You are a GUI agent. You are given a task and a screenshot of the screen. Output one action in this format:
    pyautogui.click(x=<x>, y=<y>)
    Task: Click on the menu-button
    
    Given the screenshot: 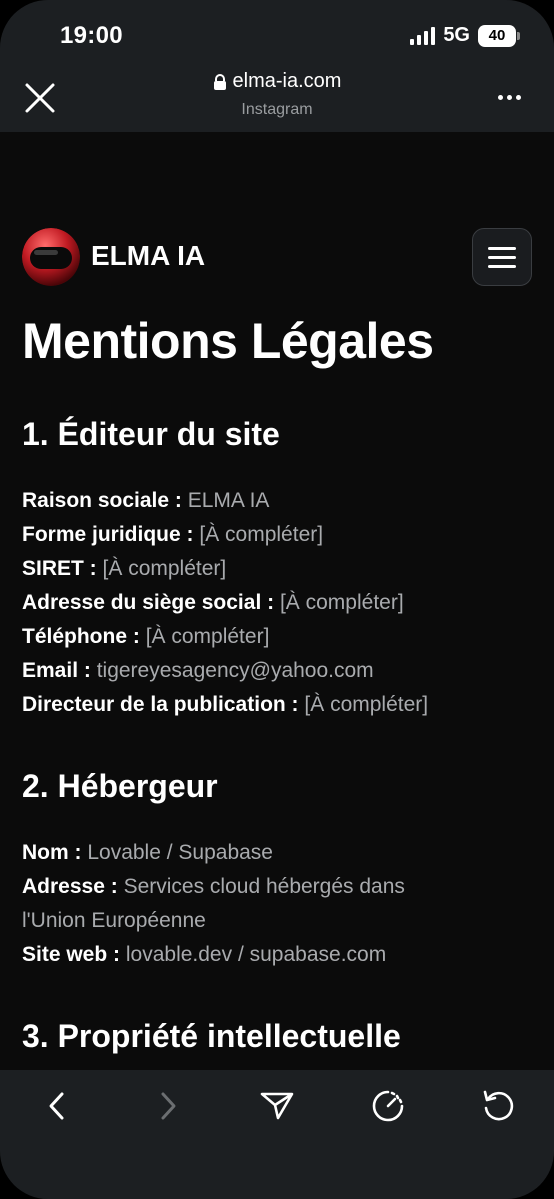 What is the action you would take?
    pyautogui.click(x=502, y=257)
    